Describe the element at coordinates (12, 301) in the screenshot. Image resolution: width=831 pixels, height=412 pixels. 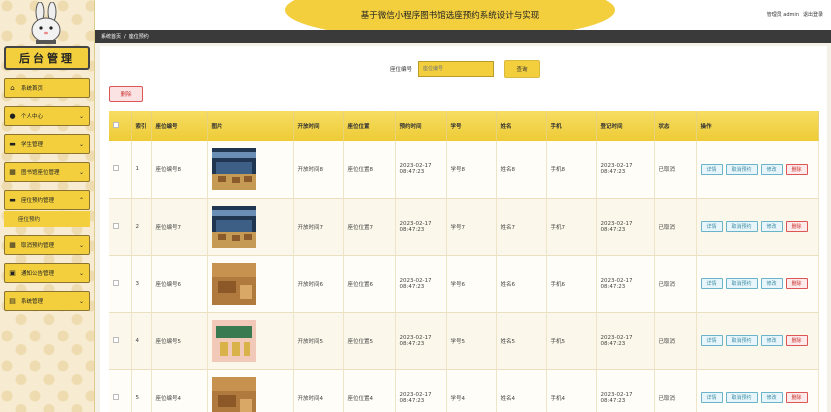
I see `chat-icon: ▤` at that location.